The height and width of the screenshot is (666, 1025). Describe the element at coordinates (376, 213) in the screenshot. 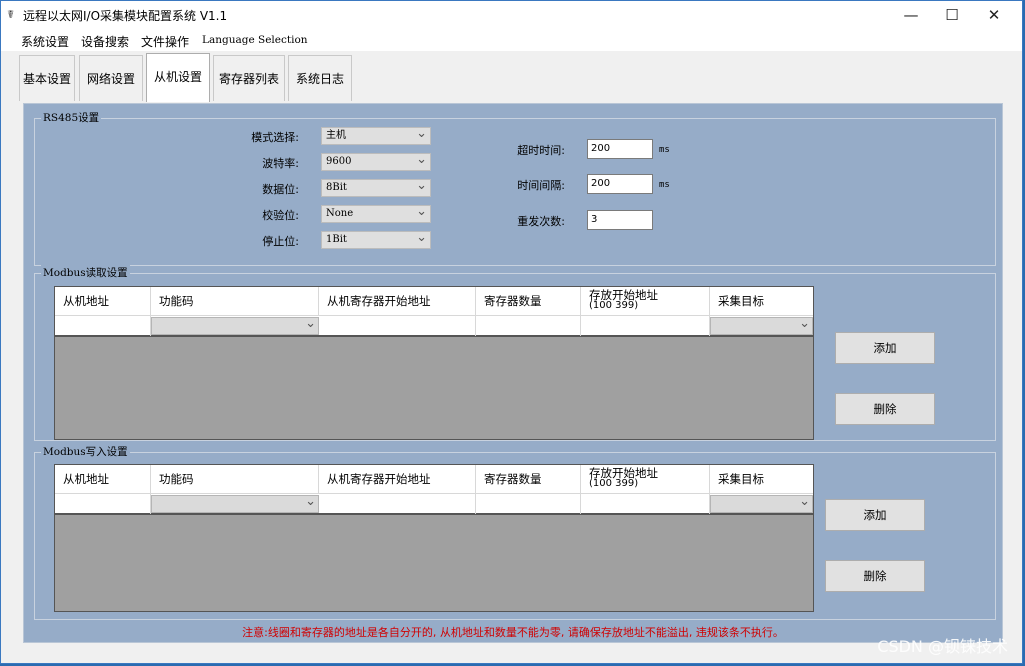

I see `parity-select: None ⌄` at that location.